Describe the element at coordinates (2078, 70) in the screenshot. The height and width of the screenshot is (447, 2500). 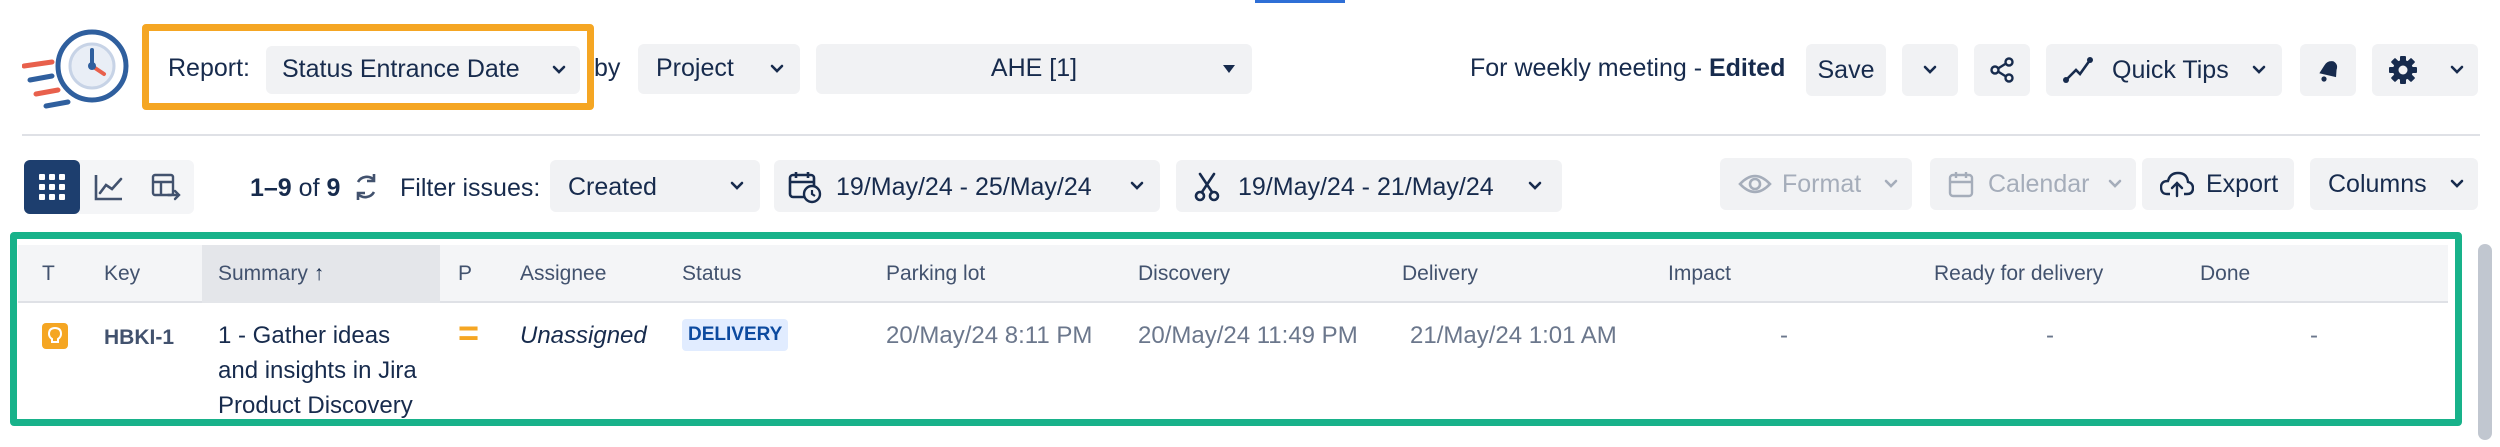
I see `path-icon` at that location.